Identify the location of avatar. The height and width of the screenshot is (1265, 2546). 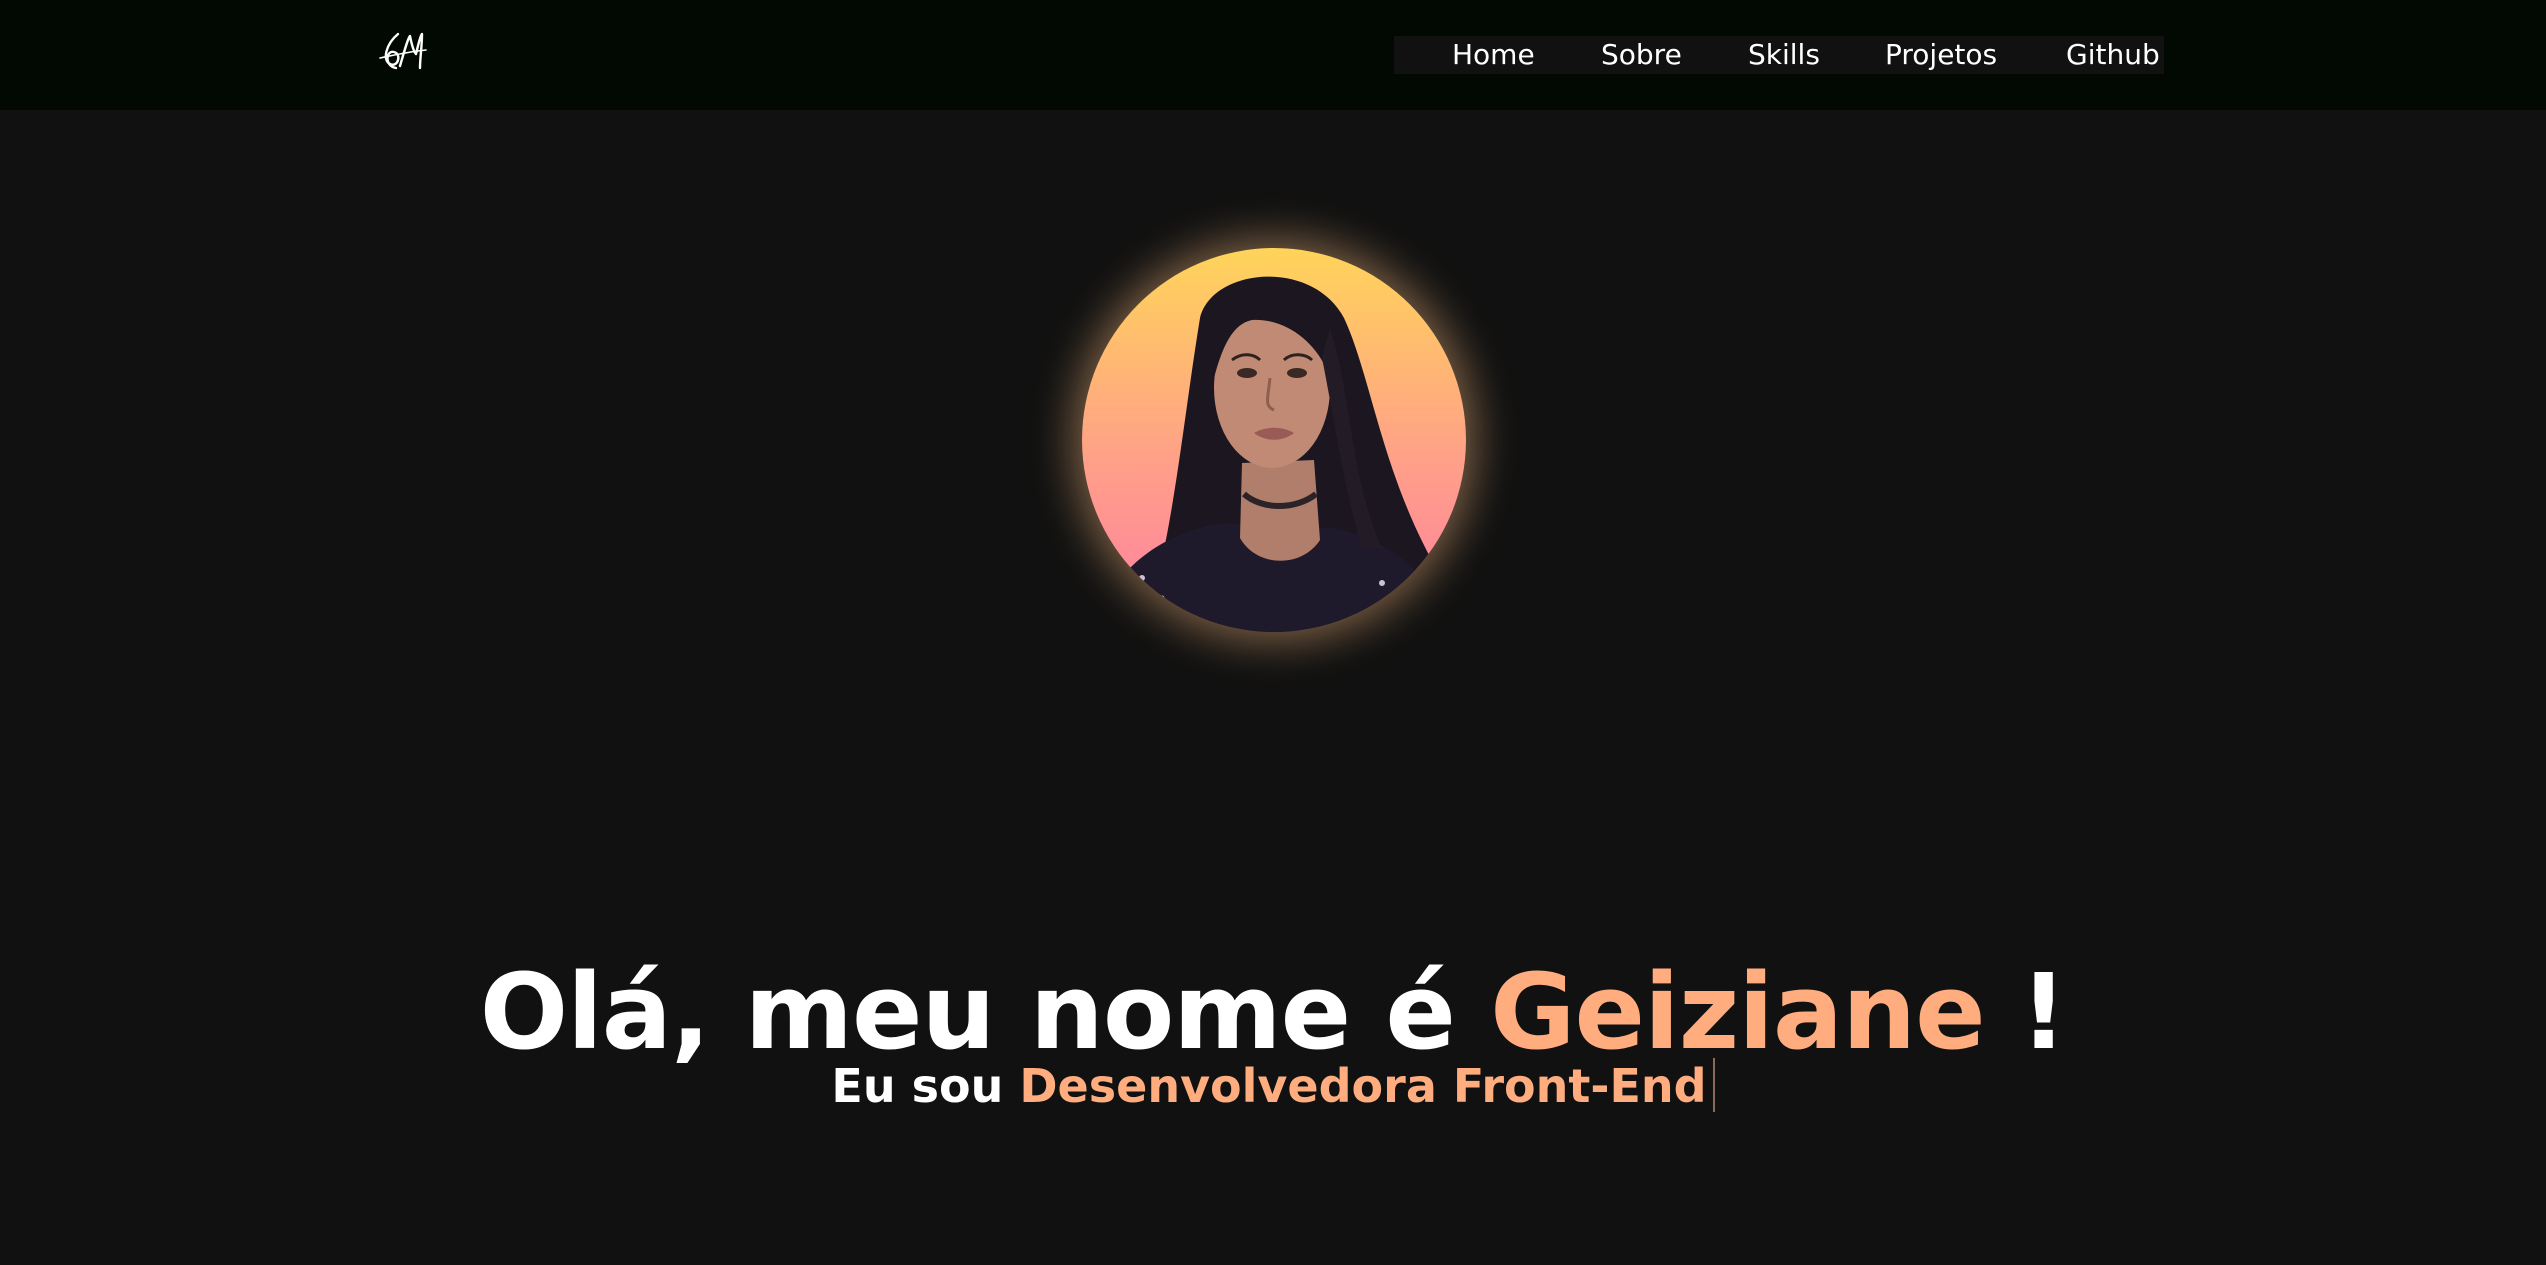
(1274, 440).